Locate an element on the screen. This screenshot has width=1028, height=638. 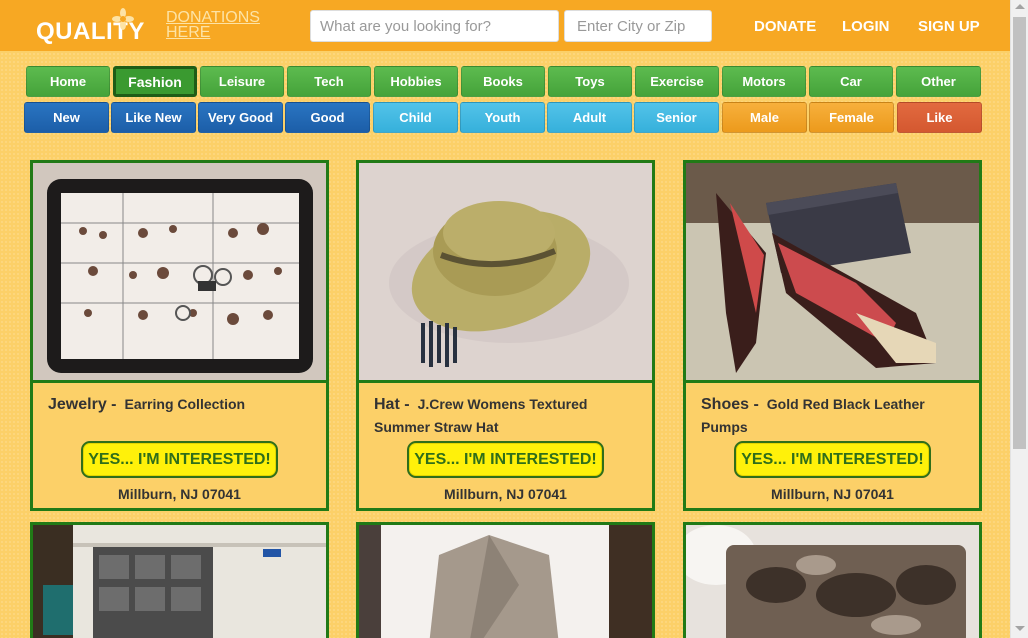
category-other: Other is located at coordinates (938, 81).